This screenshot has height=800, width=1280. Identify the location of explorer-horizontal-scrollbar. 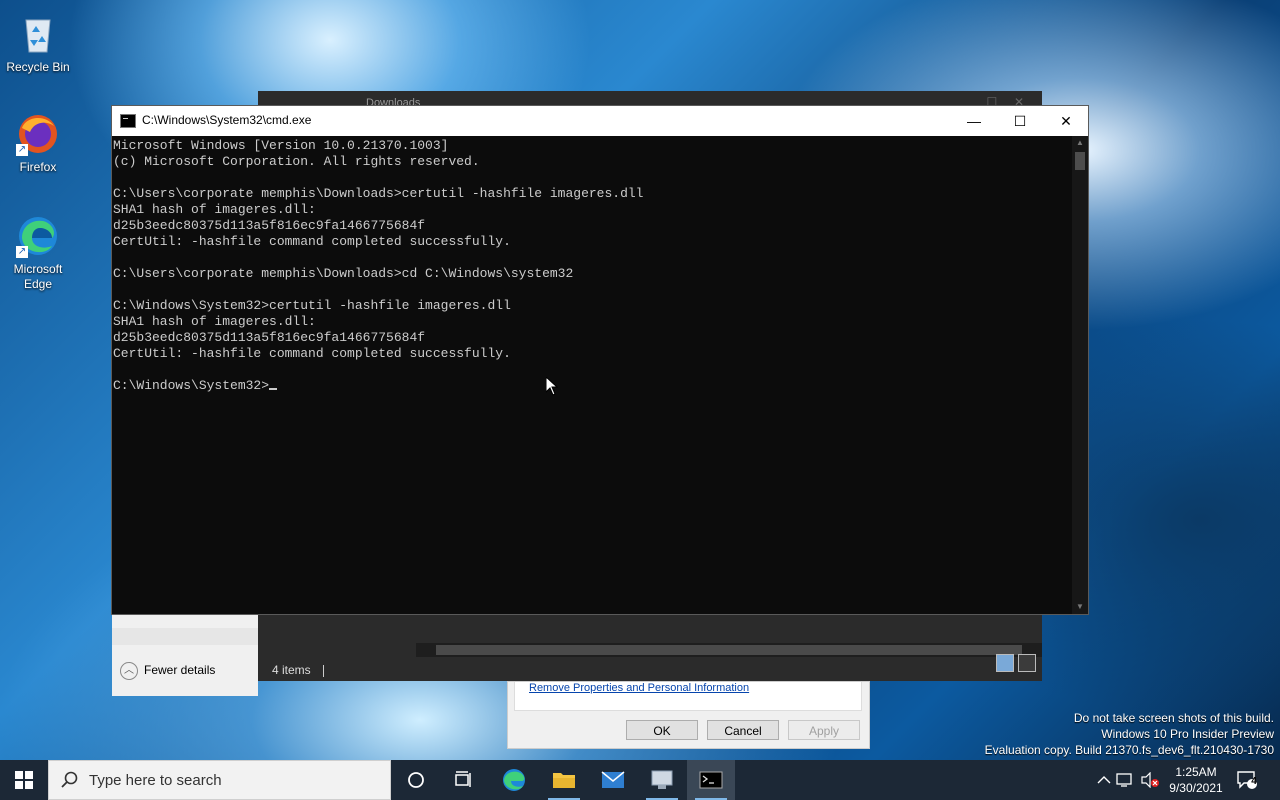
(729, 650).